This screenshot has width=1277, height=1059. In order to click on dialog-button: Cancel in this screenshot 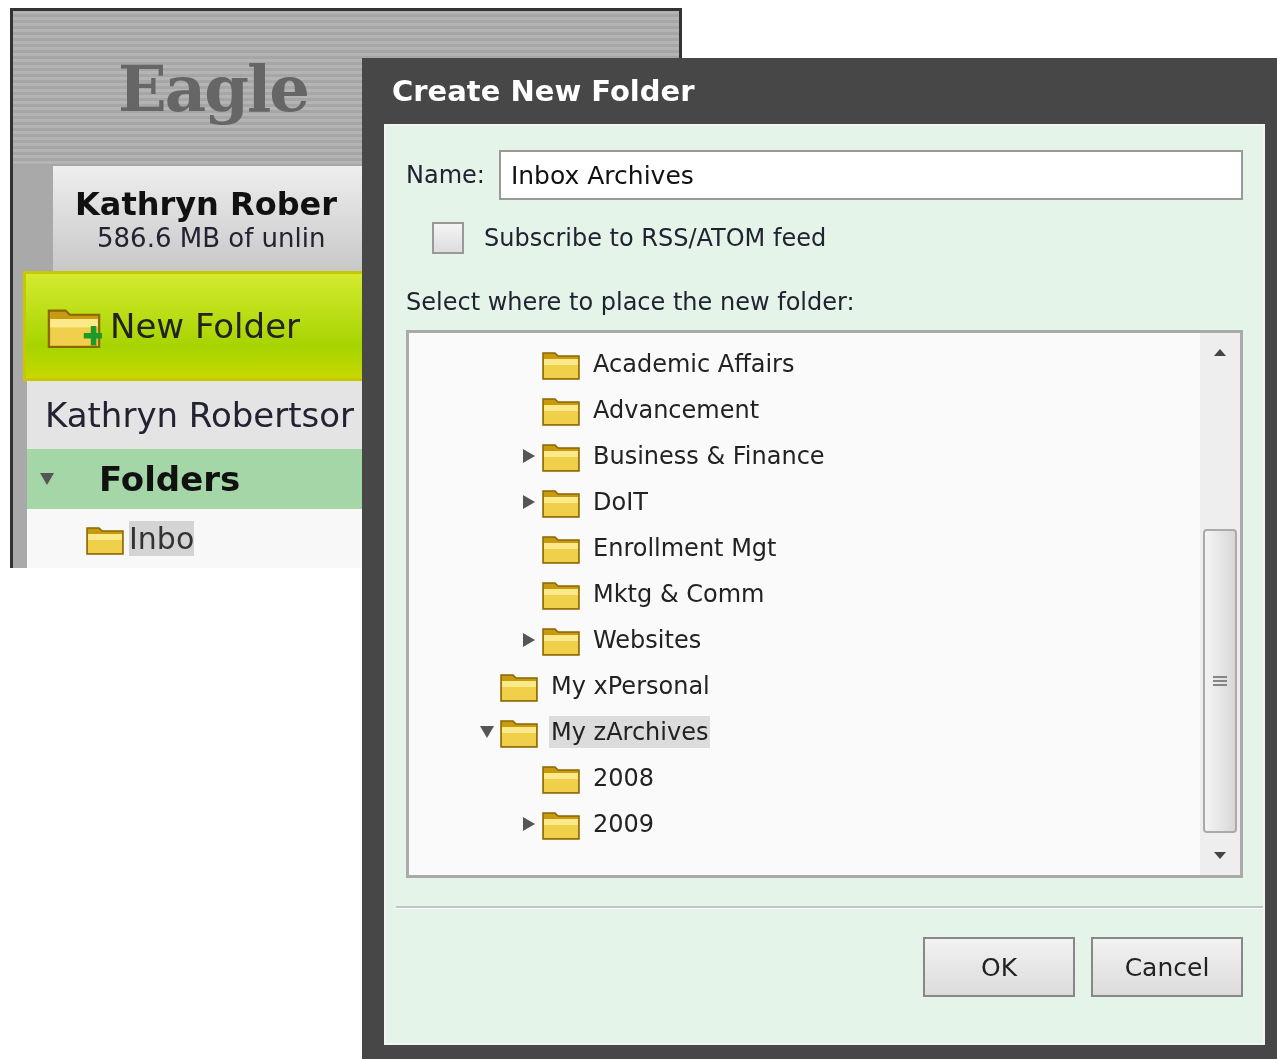, I will do `click(1167, 967)`.